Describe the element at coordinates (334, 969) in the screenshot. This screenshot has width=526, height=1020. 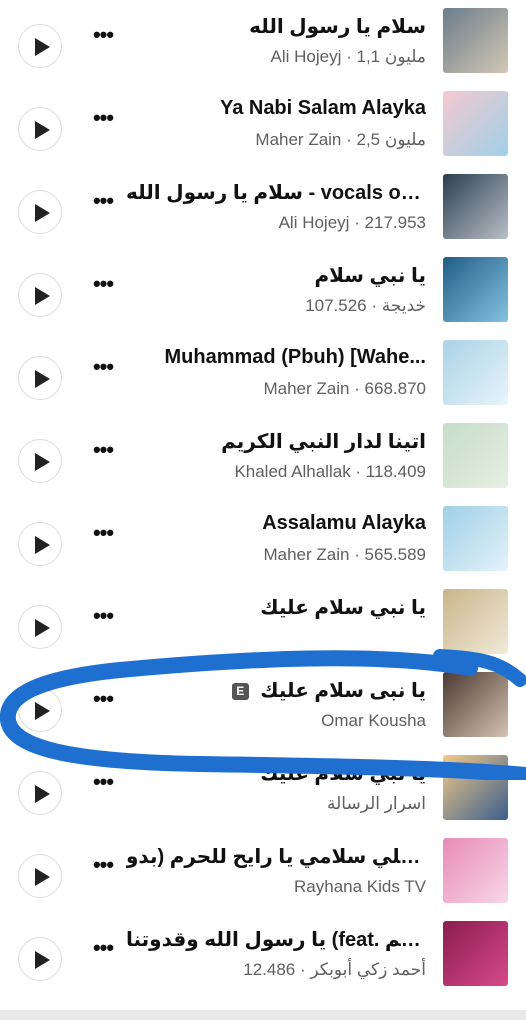
I see `track-subtitle: أحمد زكي أبوبكر · 12.486` at that location.